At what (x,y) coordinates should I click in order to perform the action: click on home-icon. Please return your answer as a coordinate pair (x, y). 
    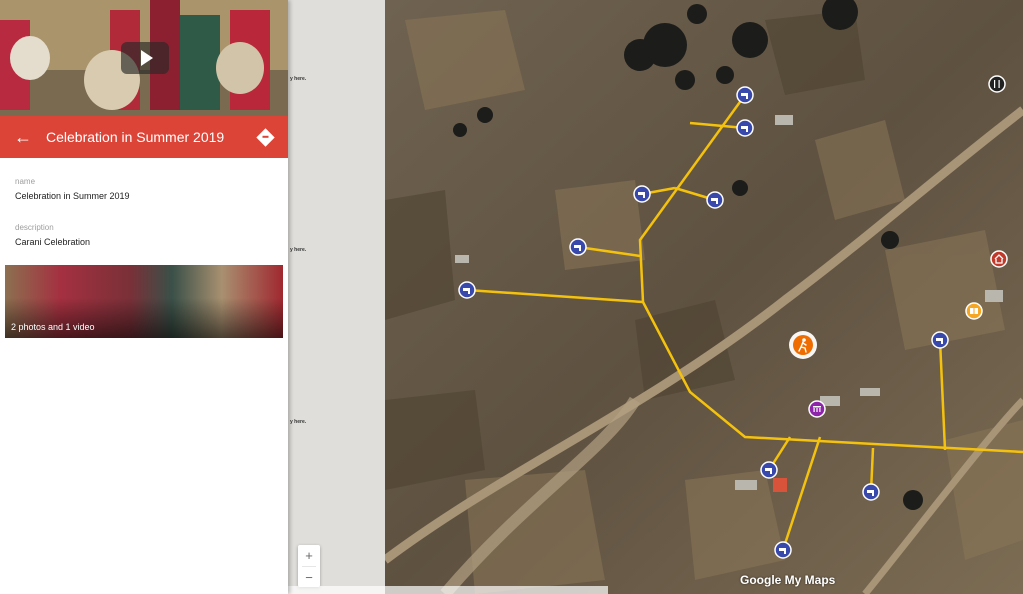
    Looking at the image, I should click on (999, 259).